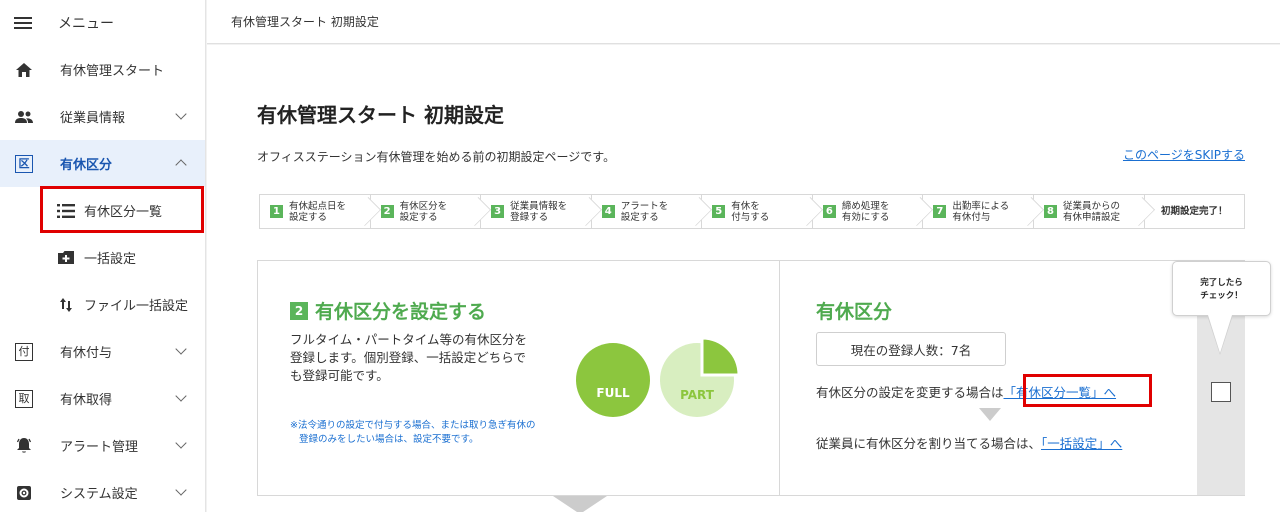 The image size is (1280, 512). Describe the element at coordinates (697, 395) in the screenshot. I see `part-label: PART` at that location.